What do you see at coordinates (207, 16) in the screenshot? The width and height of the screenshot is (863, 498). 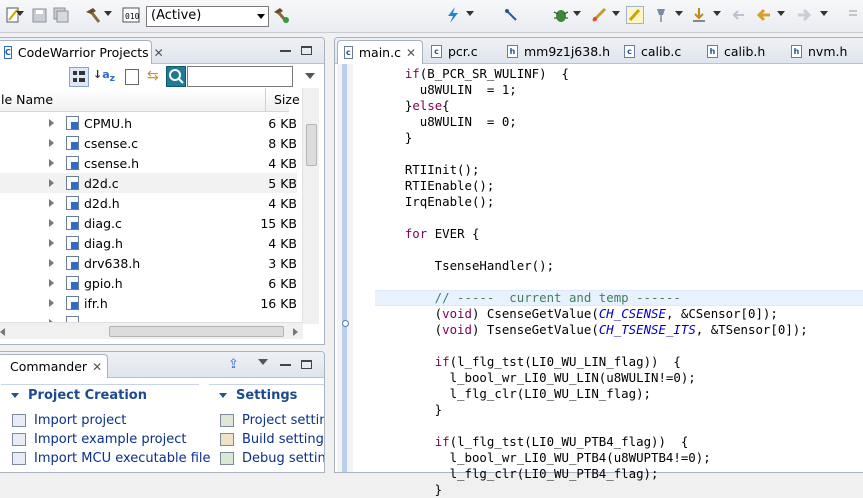 I see `build-configuration-select: (Active)` at bounding box center [207, 16].